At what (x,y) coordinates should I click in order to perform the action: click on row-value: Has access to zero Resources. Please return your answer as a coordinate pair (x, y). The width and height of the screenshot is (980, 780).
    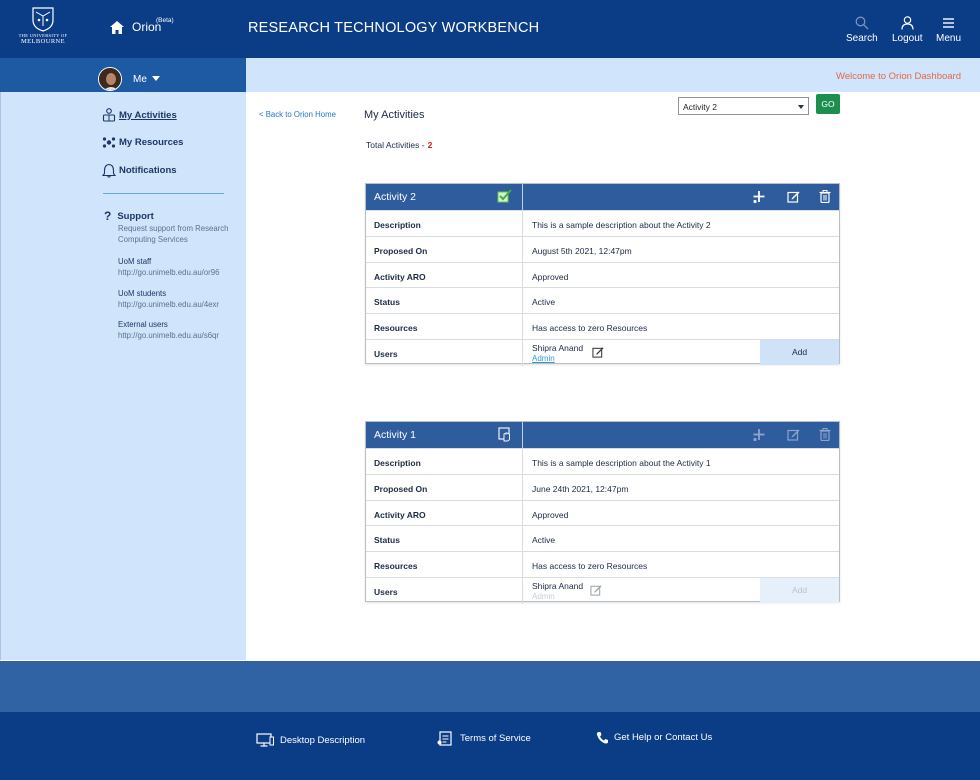
    Looking at the image, I should click on (590, 566).